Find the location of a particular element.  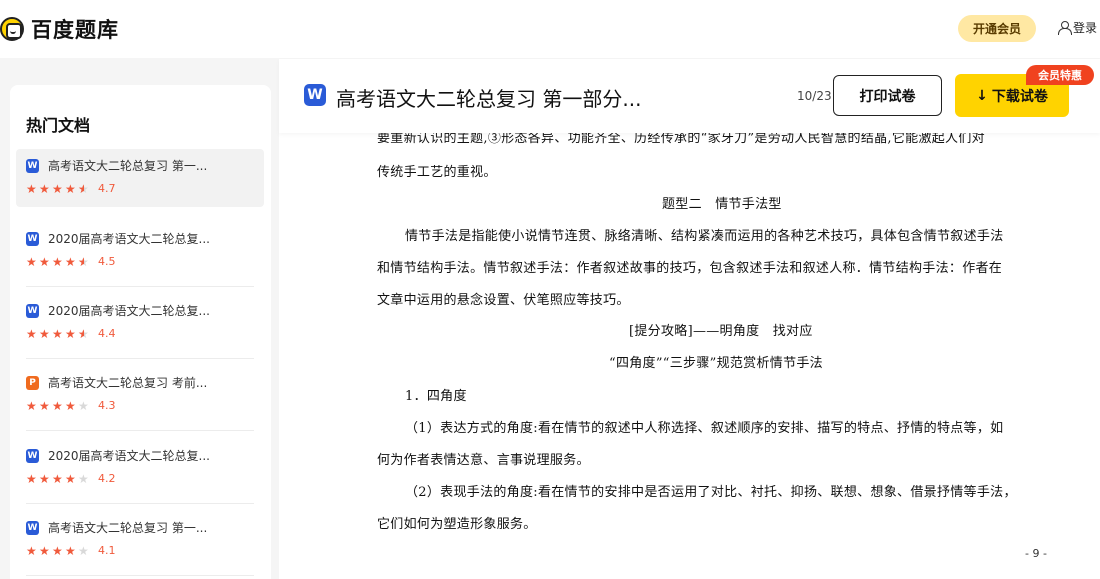

page-counter: 10/23 is located at coordinates (814, 96).